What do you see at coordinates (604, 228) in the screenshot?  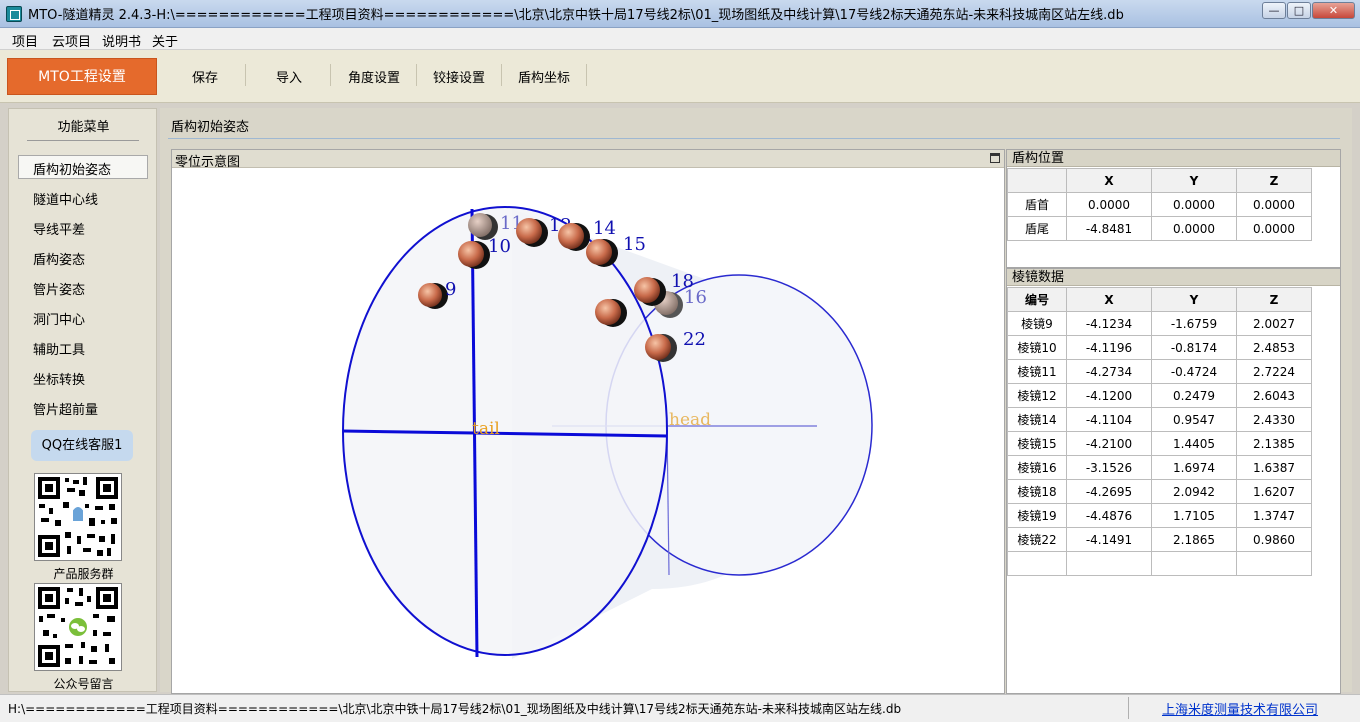 I see `svg-text: 14` at bounding box center [604, 228].